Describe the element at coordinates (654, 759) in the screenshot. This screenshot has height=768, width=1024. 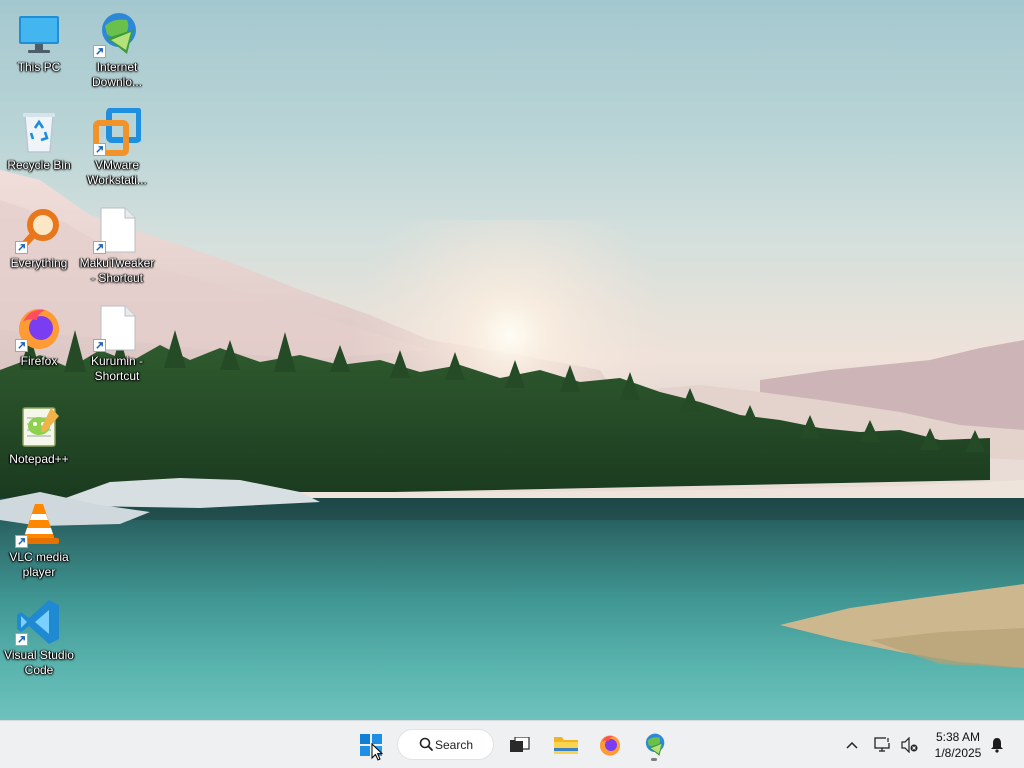
I see `running-indicator` at that location.